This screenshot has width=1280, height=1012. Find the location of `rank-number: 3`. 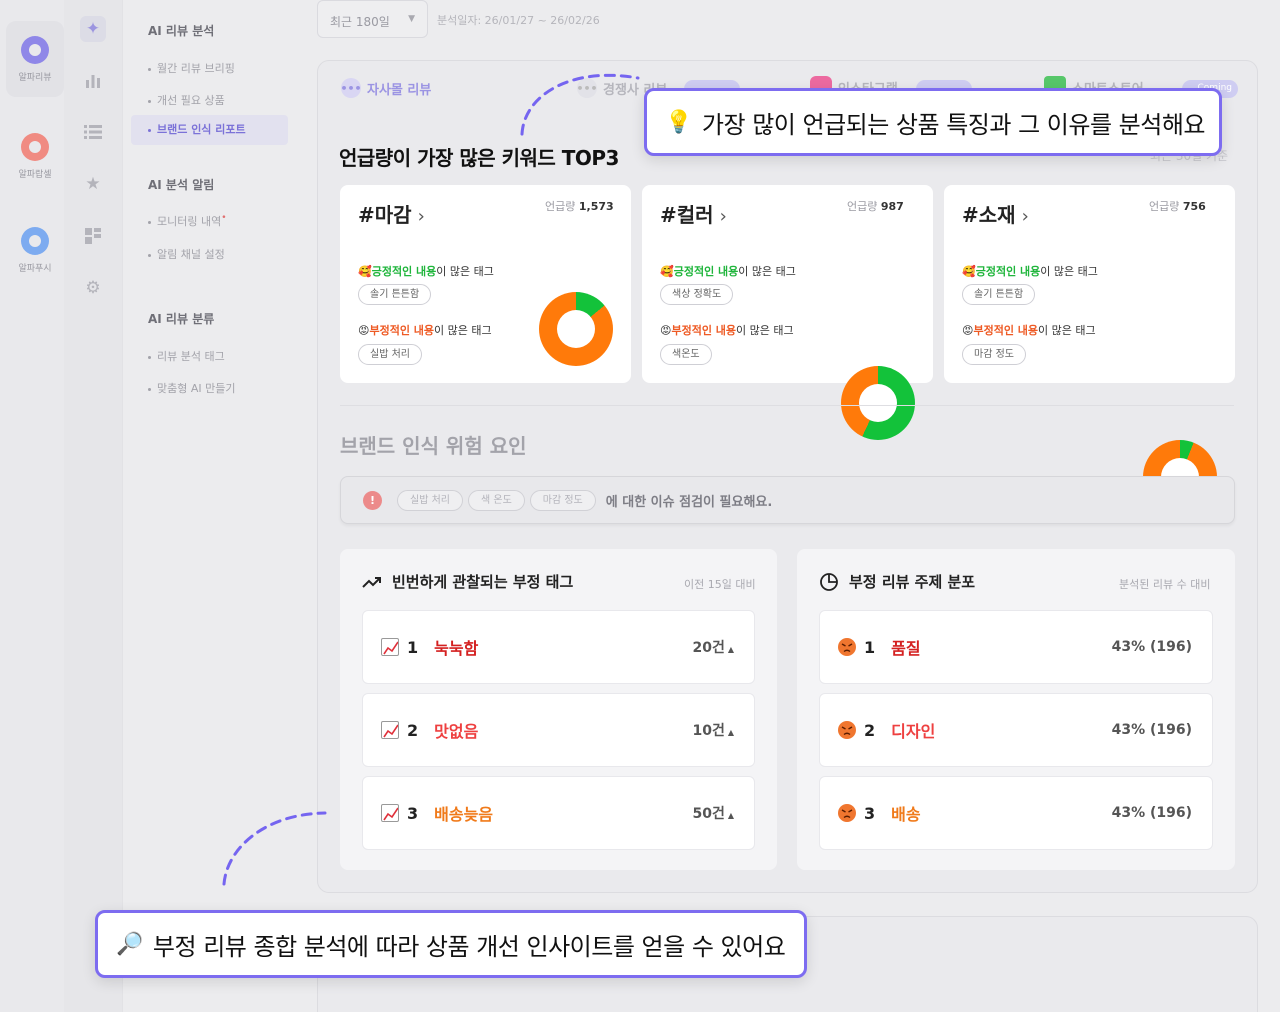

rank-number: 3 is located at coordinates (870, 813).